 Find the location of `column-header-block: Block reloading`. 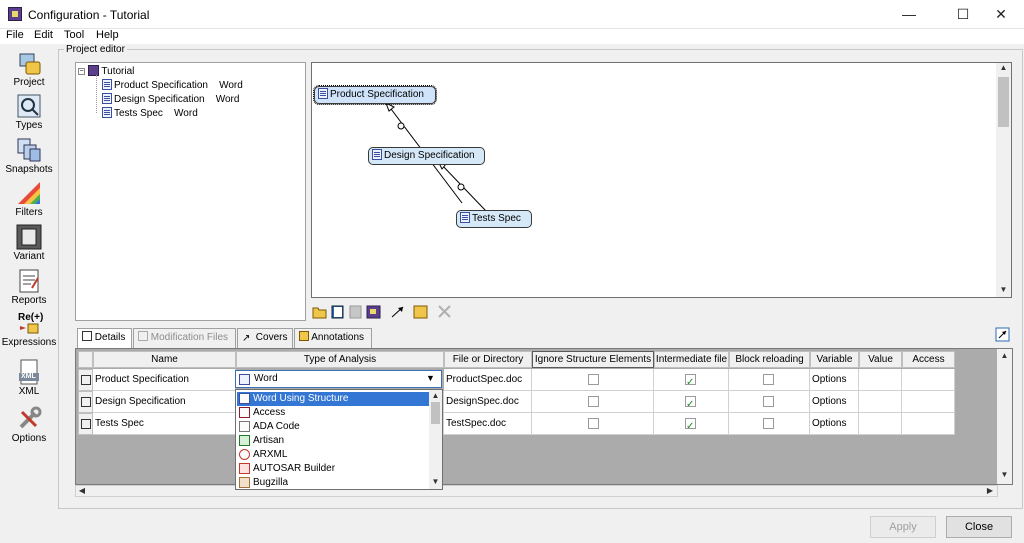

column-header-block: Block reloading is located at coordinates (769, 359).